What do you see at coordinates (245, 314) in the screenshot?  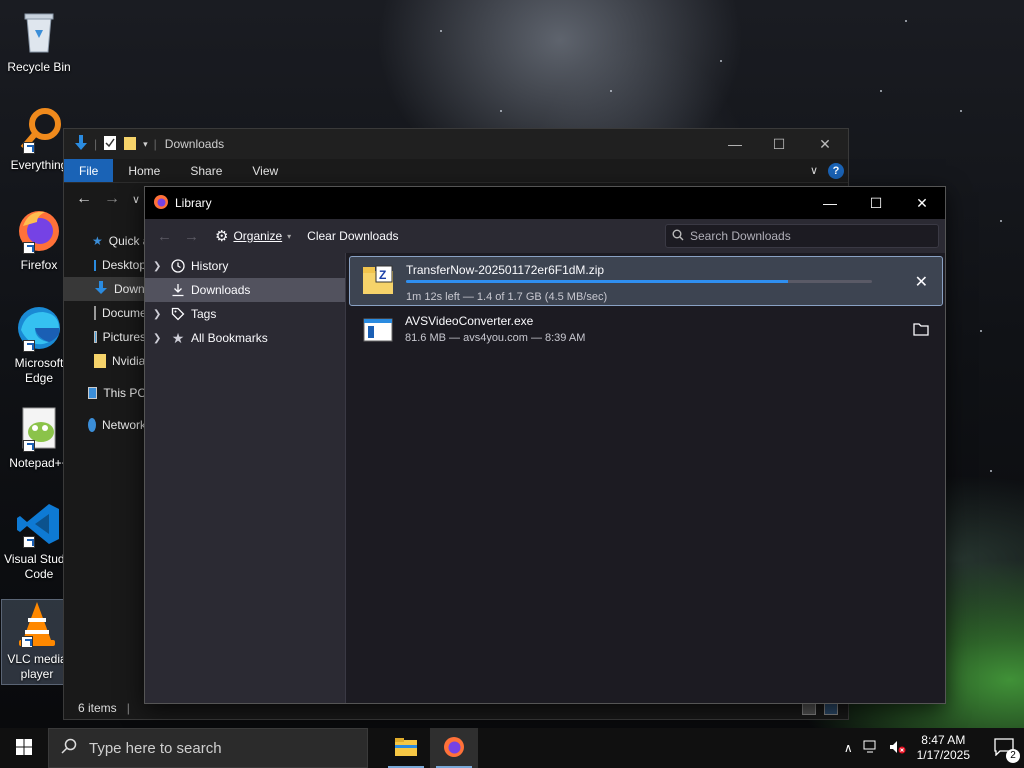 I see `sidebar-item-tags: ❯ Tags` at bounding box center [245, 314].